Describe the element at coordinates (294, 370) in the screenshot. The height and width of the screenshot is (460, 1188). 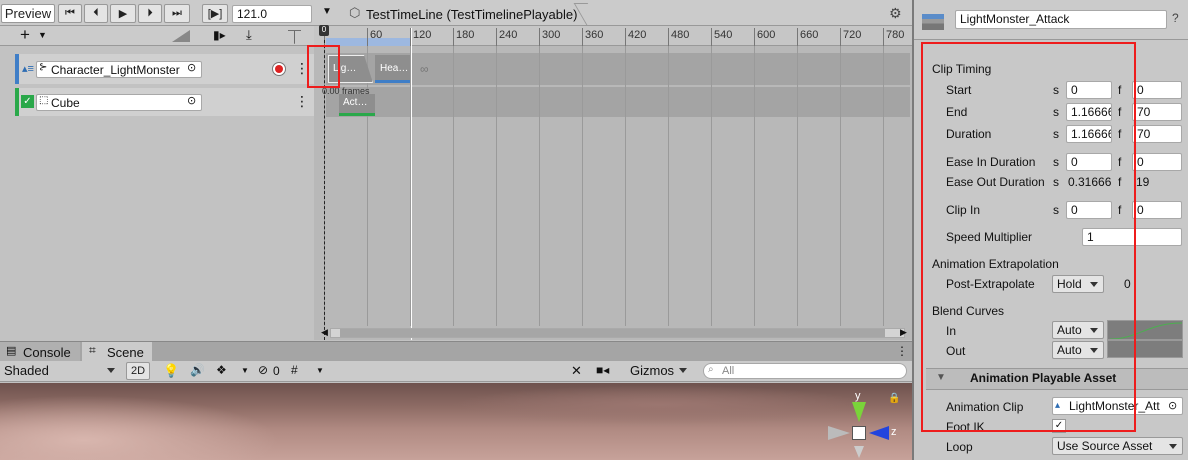
I see `grid-icon: #` at that location.